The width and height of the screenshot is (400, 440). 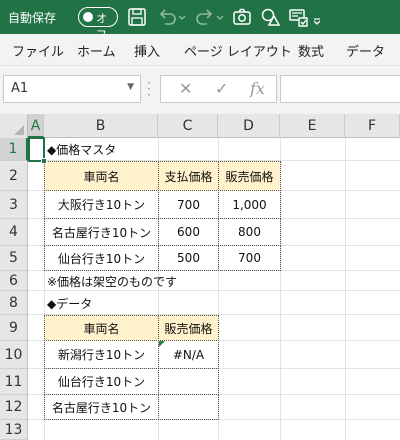 What do you see at coordinates (188, 126) in the screenshot?
I see `column-header-c: C` at bounding box center [188, 126].